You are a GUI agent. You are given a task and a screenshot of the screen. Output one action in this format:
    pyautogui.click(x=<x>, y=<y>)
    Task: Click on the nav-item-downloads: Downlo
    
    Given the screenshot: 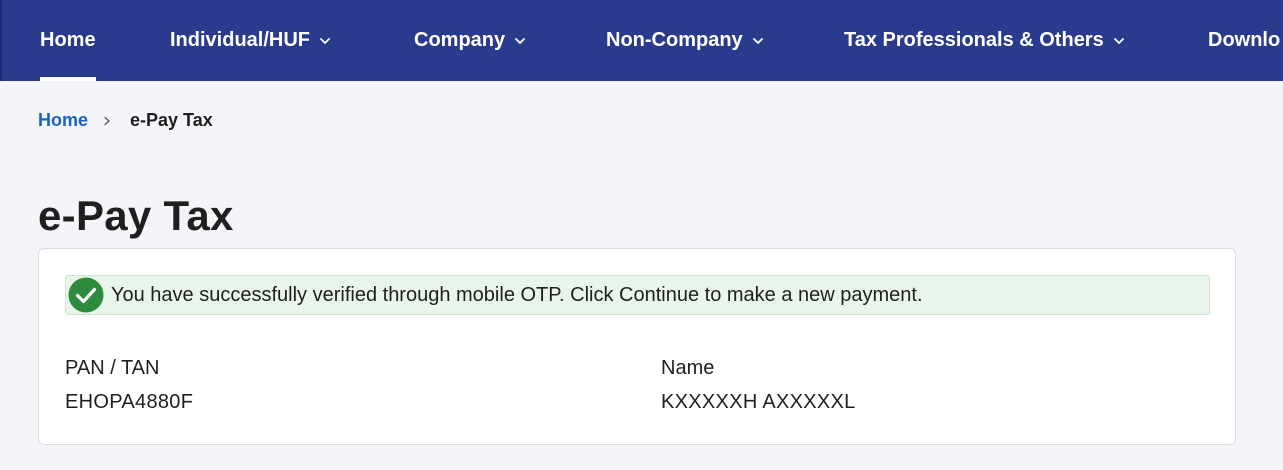 What is the action you would take?
    pyautogui.click(x=1244, y=40)
    